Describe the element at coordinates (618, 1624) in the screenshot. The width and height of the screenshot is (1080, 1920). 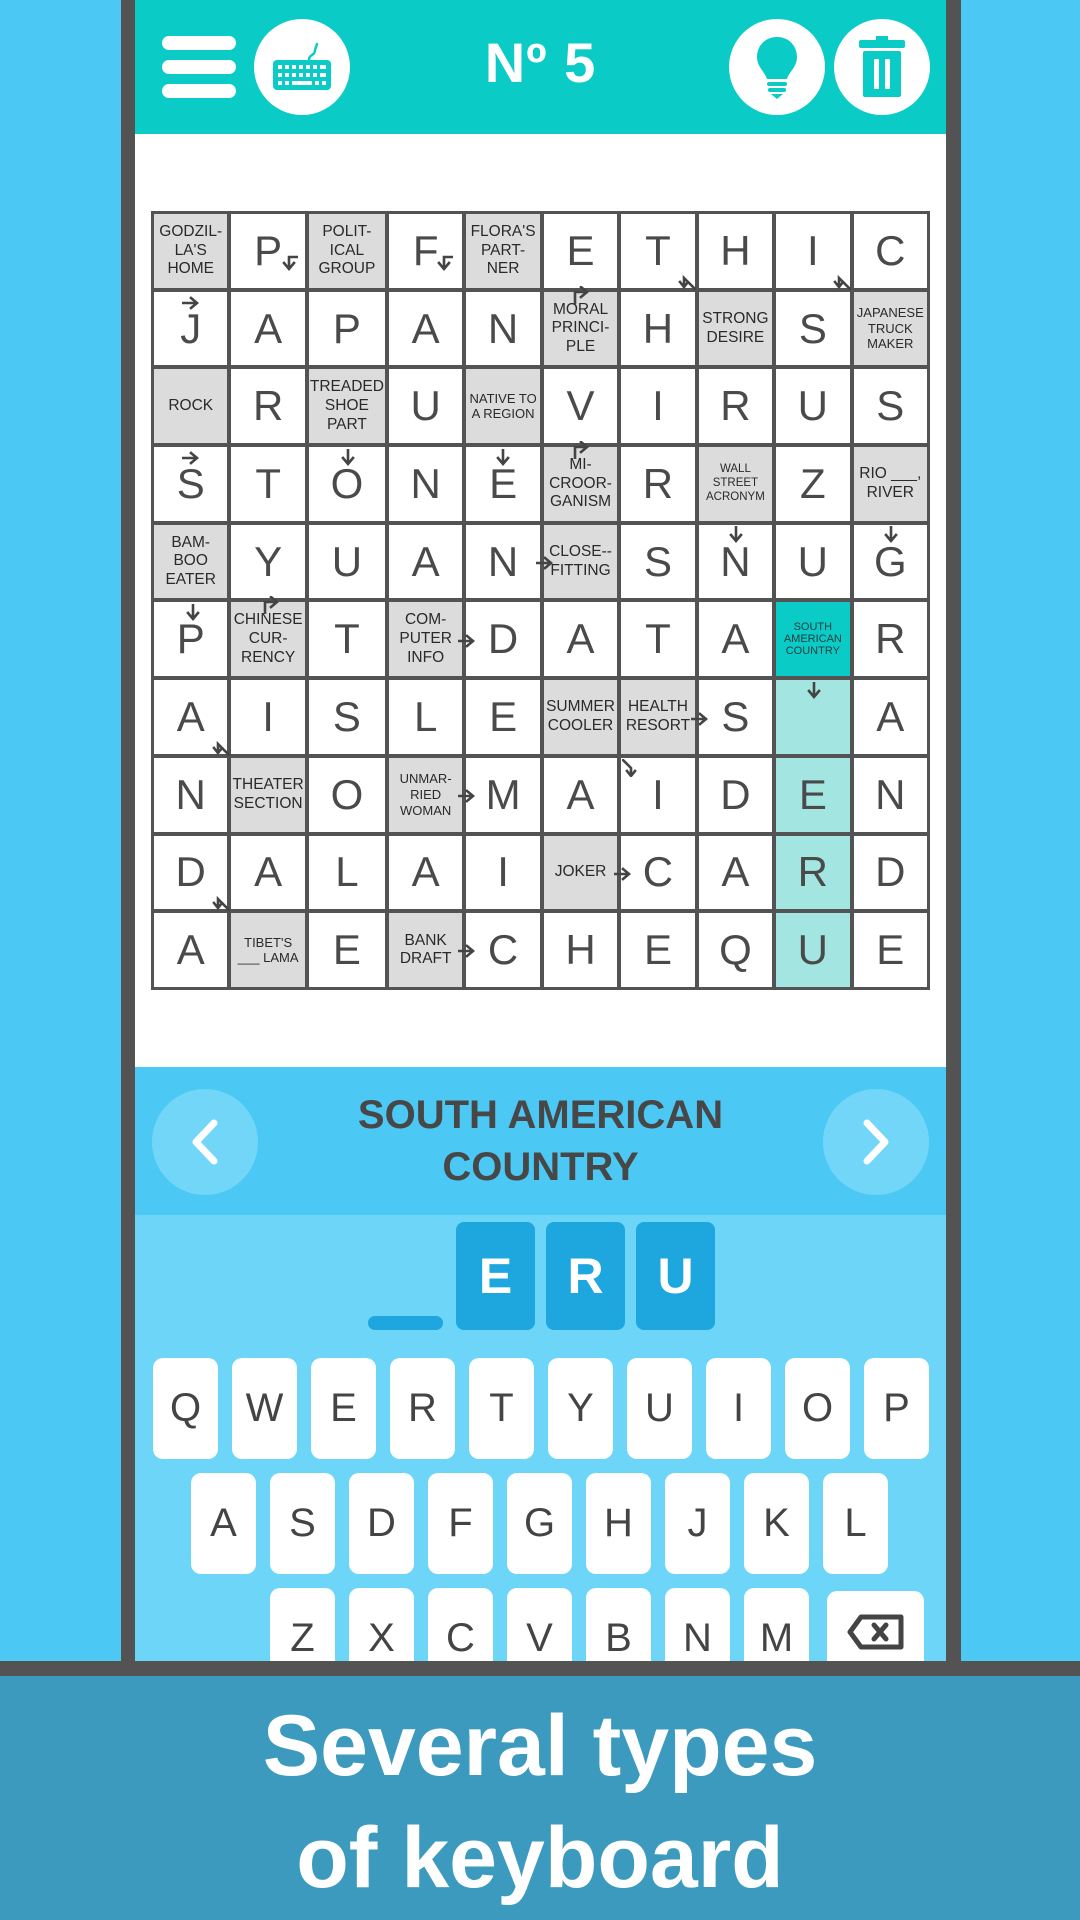
I see `key-b: B` at that location.